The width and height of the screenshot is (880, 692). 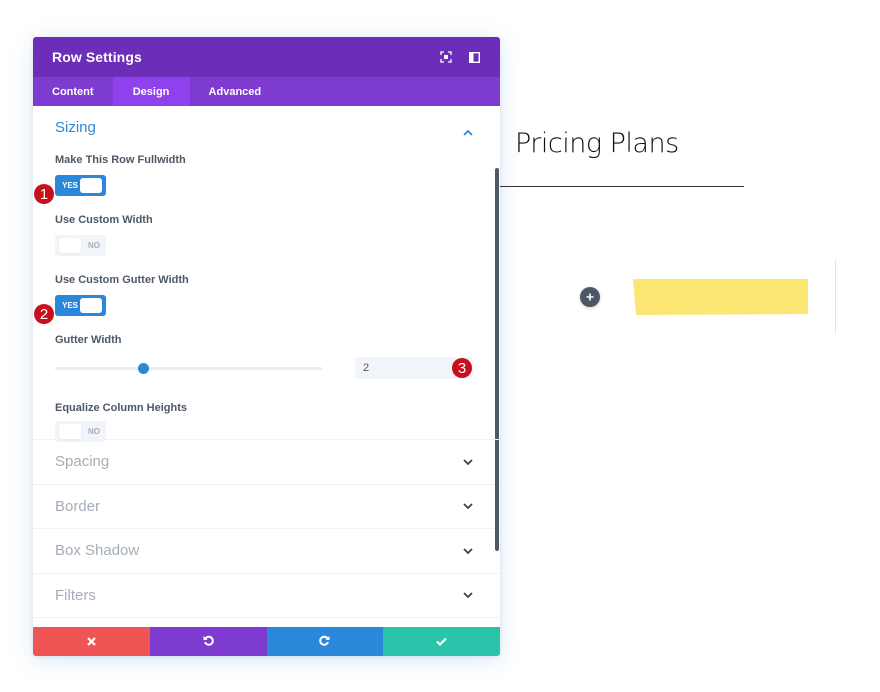 I want to click on section-spacing: Spacing, so click(x=266, y=462).